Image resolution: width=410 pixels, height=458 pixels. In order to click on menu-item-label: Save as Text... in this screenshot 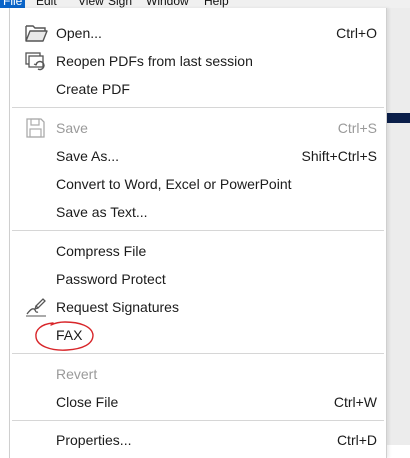, I will do `click(102, 212)`.